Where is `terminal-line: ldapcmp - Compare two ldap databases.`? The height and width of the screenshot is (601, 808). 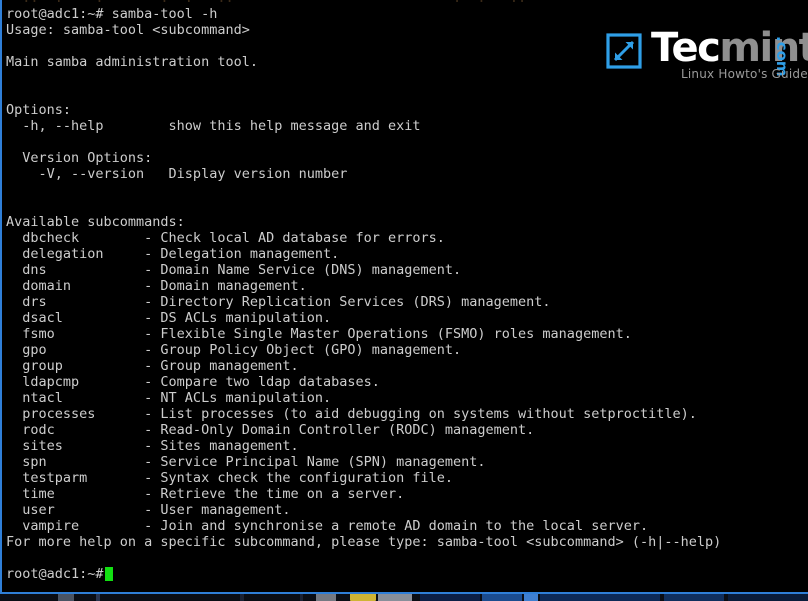
terminal-line: ldapcmp - Compare two ldap databases. is located at coordinates (193, 382).